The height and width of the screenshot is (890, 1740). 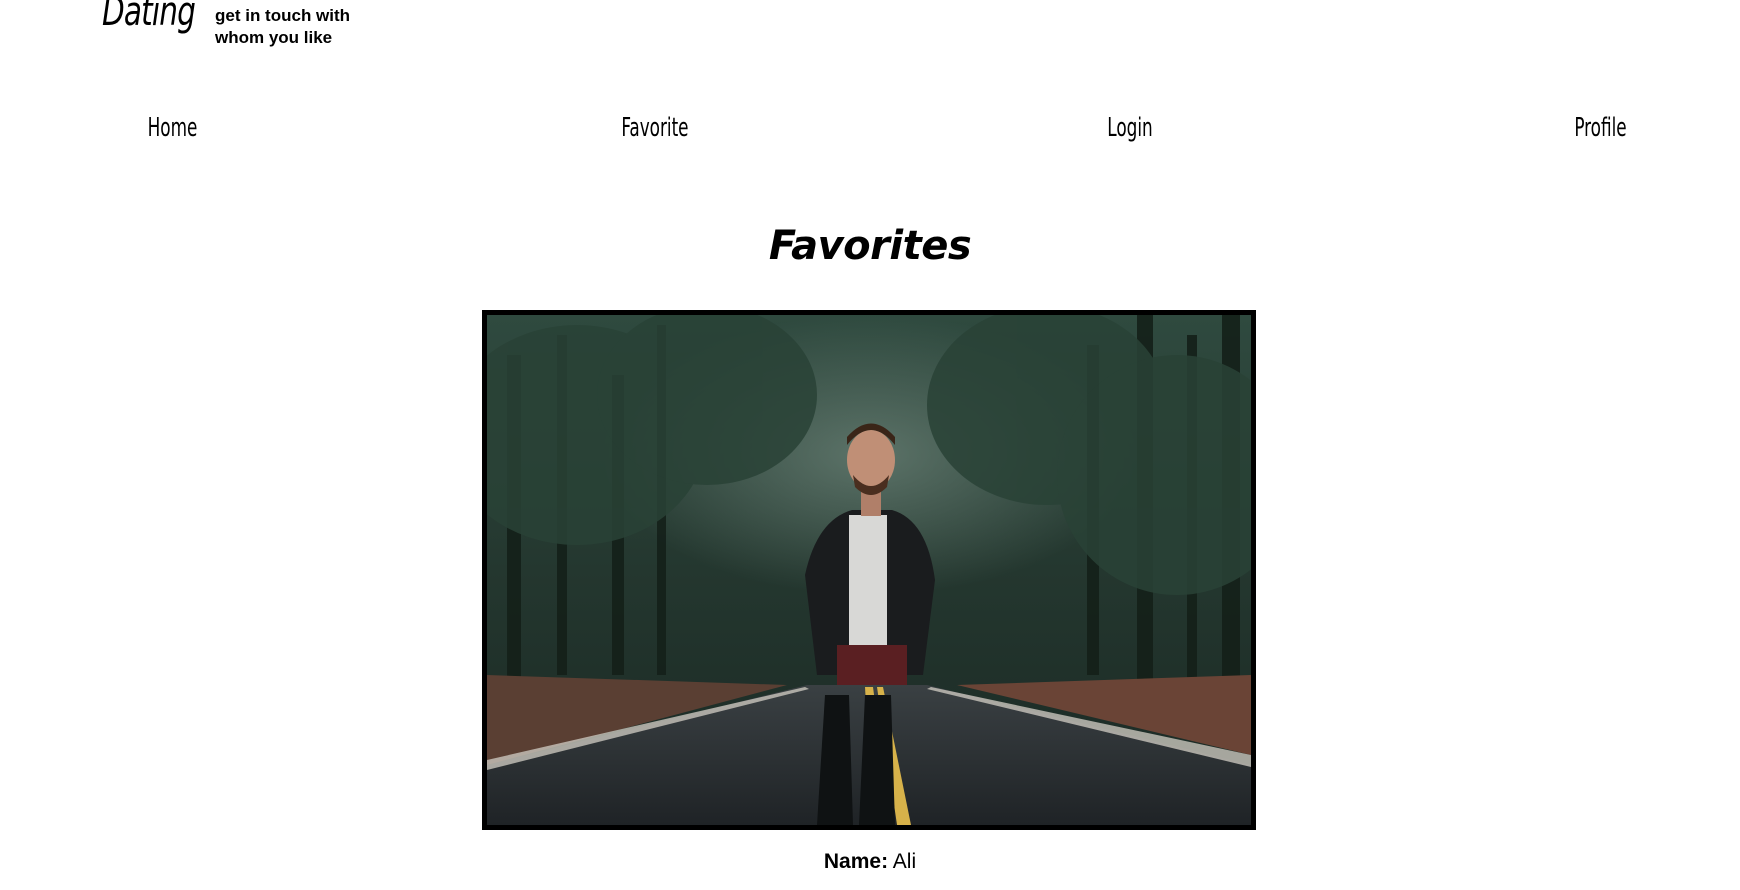 I want to click on name-value: Ali, so click(x=904, y=861).